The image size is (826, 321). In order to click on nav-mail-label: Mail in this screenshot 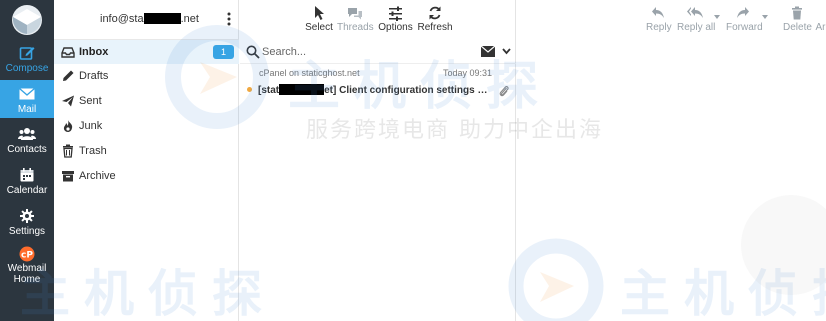, I will do `click(27, 109)`.